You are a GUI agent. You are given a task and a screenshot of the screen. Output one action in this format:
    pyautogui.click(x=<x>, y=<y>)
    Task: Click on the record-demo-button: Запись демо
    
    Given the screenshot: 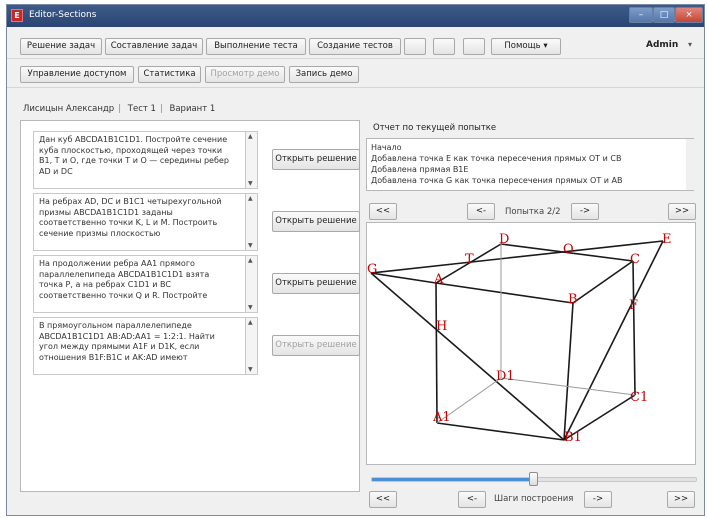 What is the action you would take?
    pyautogui.click(x=324, y=74)
    